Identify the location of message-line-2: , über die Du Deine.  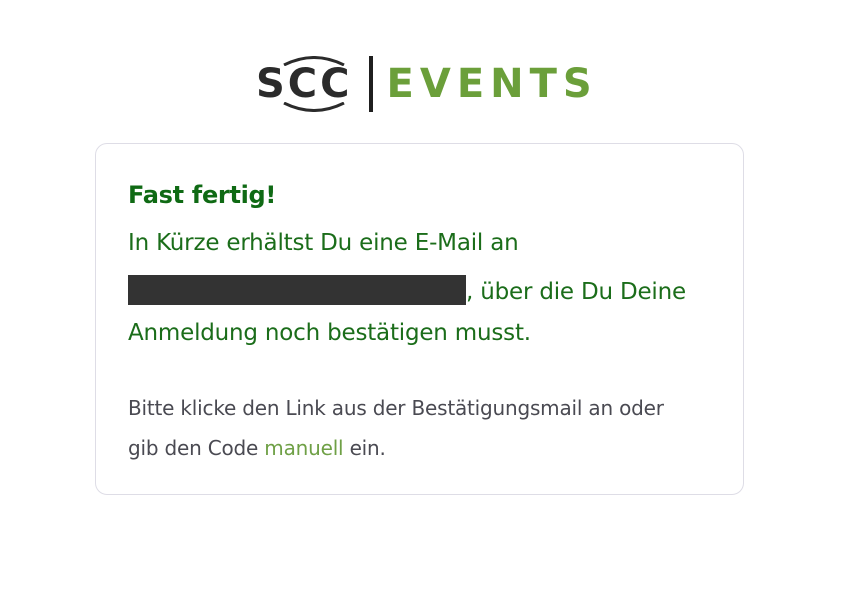
(407, 290).